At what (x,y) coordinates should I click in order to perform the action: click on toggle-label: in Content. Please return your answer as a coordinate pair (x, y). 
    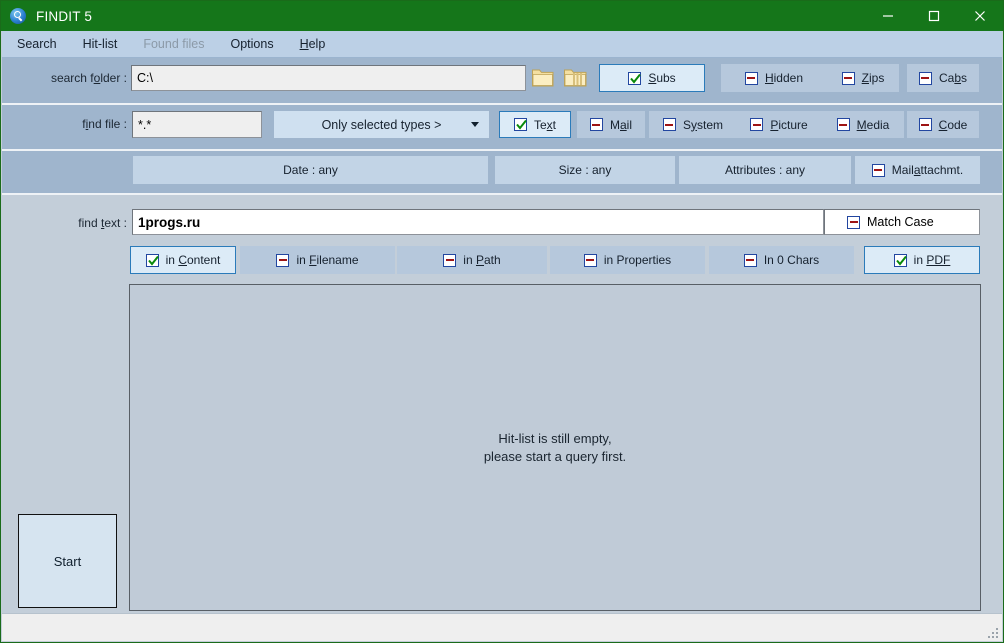
    Looking at the image, I should click on (193, 260).